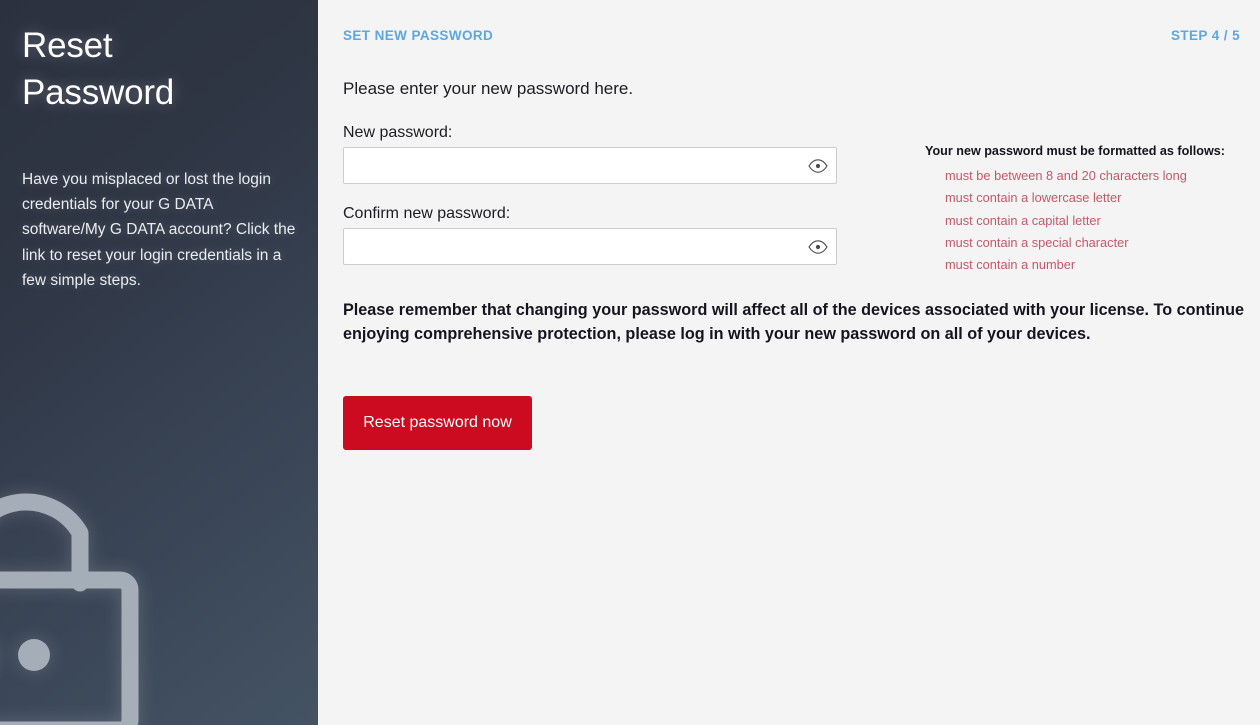 The height and width of the screenshot is (725, 1260). What do you see at coordinates (69, 609) in the screenshot?
I see `open-padlock-icon` at bounding box center [69, 609].